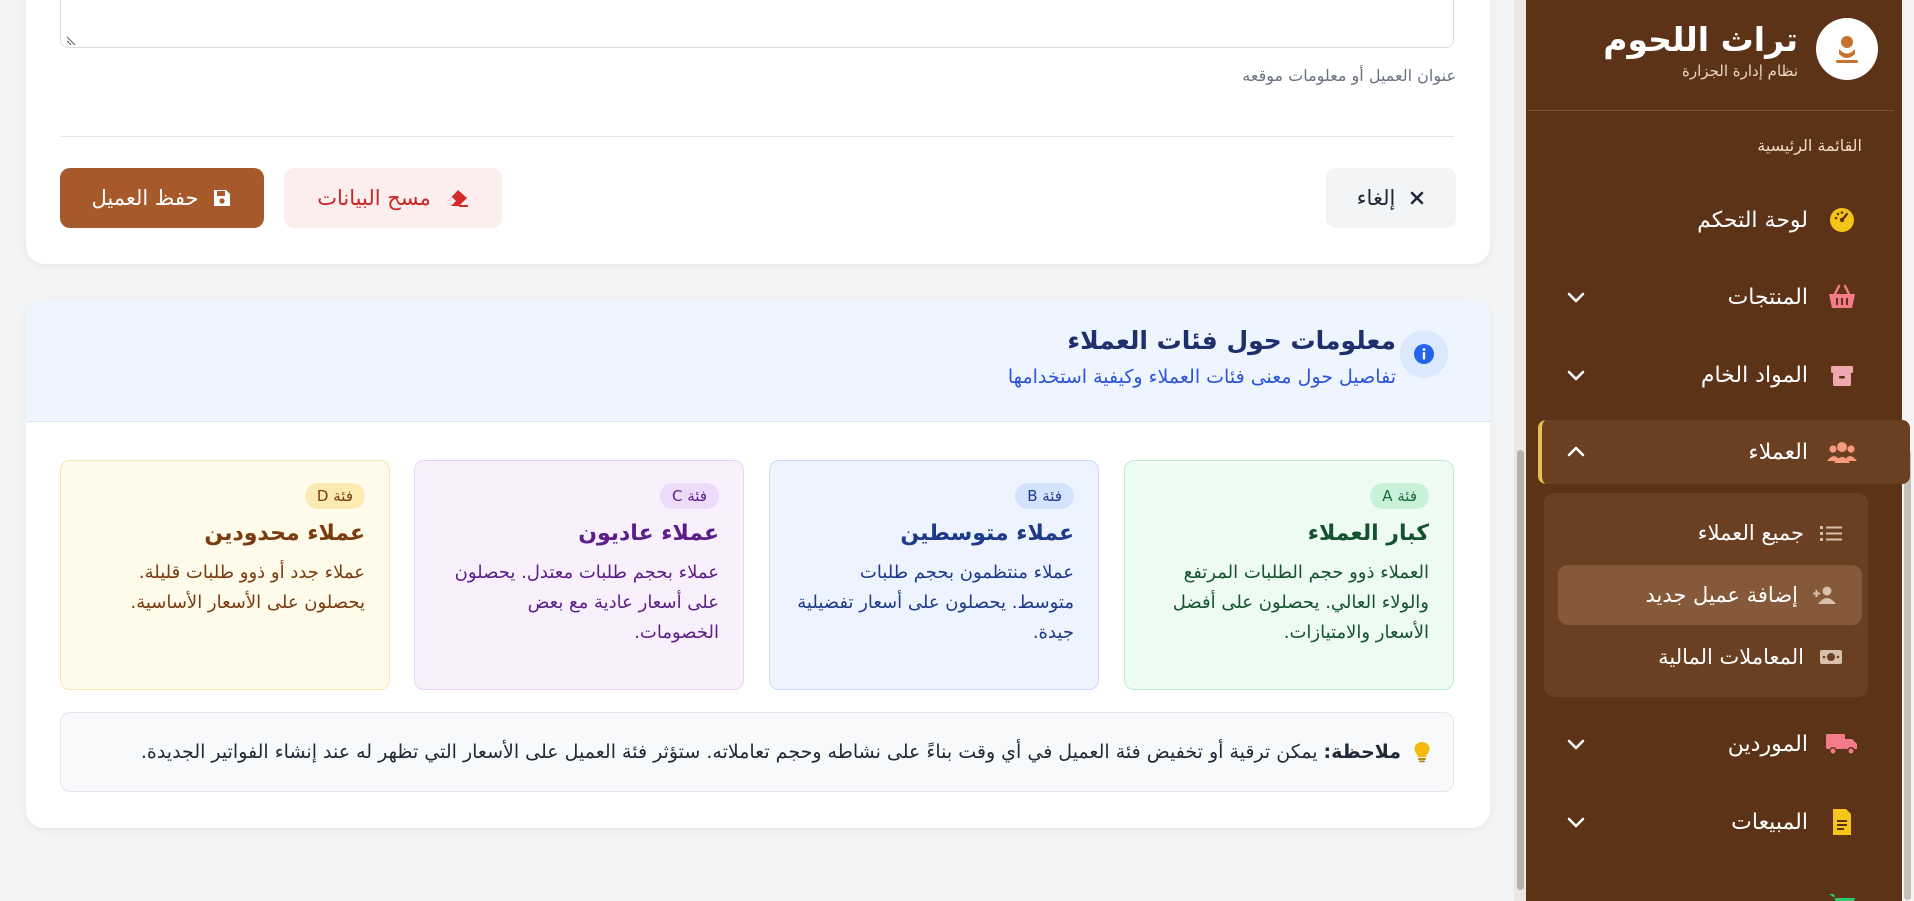  Describe the element at coordinates (222, 198) in the screenshot. I see `floppy-disk-icon` at that location.